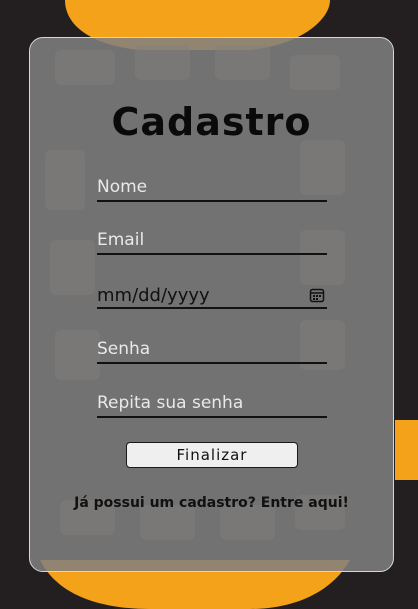  Describe the element at coordinates (212, 455) in the screenshot. I see `submit-button: Finalizar` at that location.